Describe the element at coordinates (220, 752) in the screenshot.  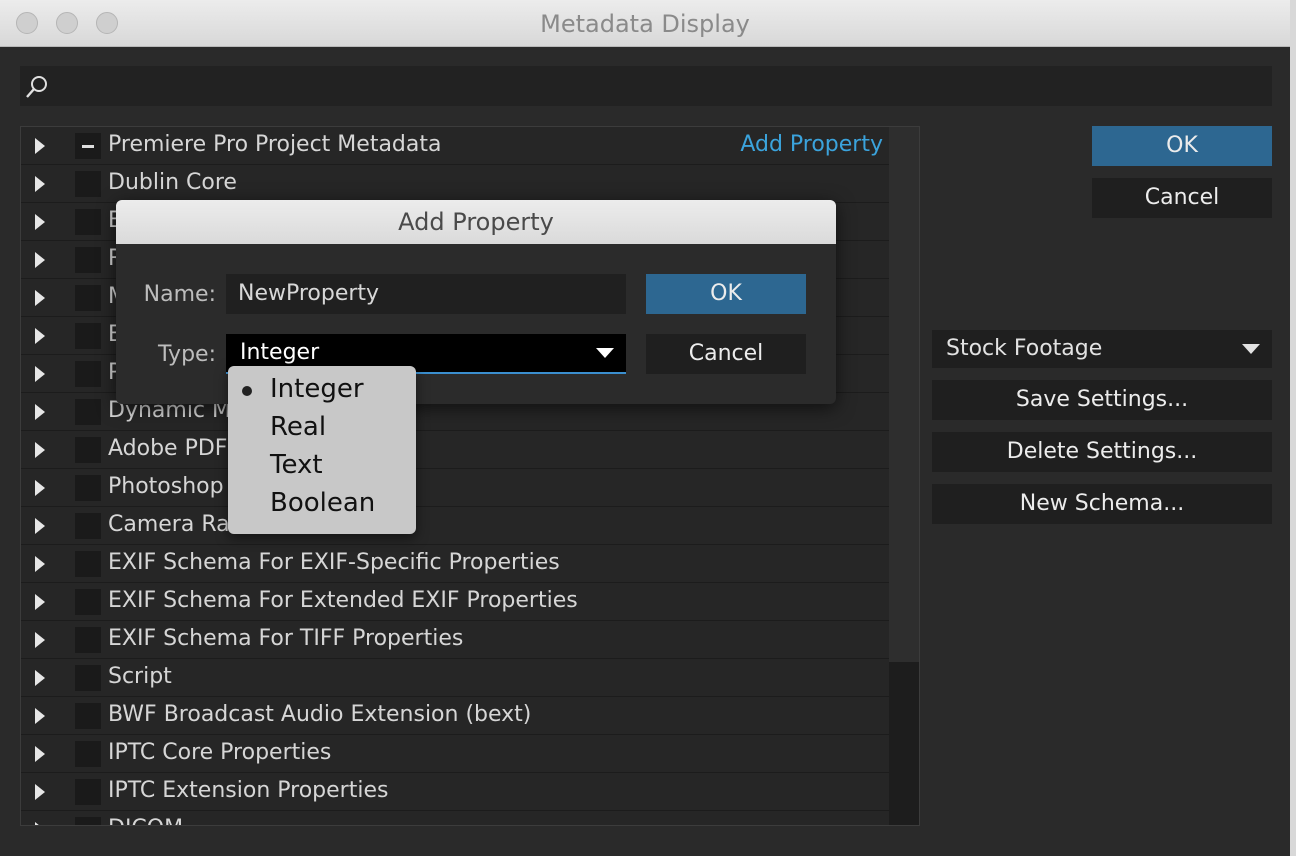
I see `schema-label: IPTC Core Properties` at that location.